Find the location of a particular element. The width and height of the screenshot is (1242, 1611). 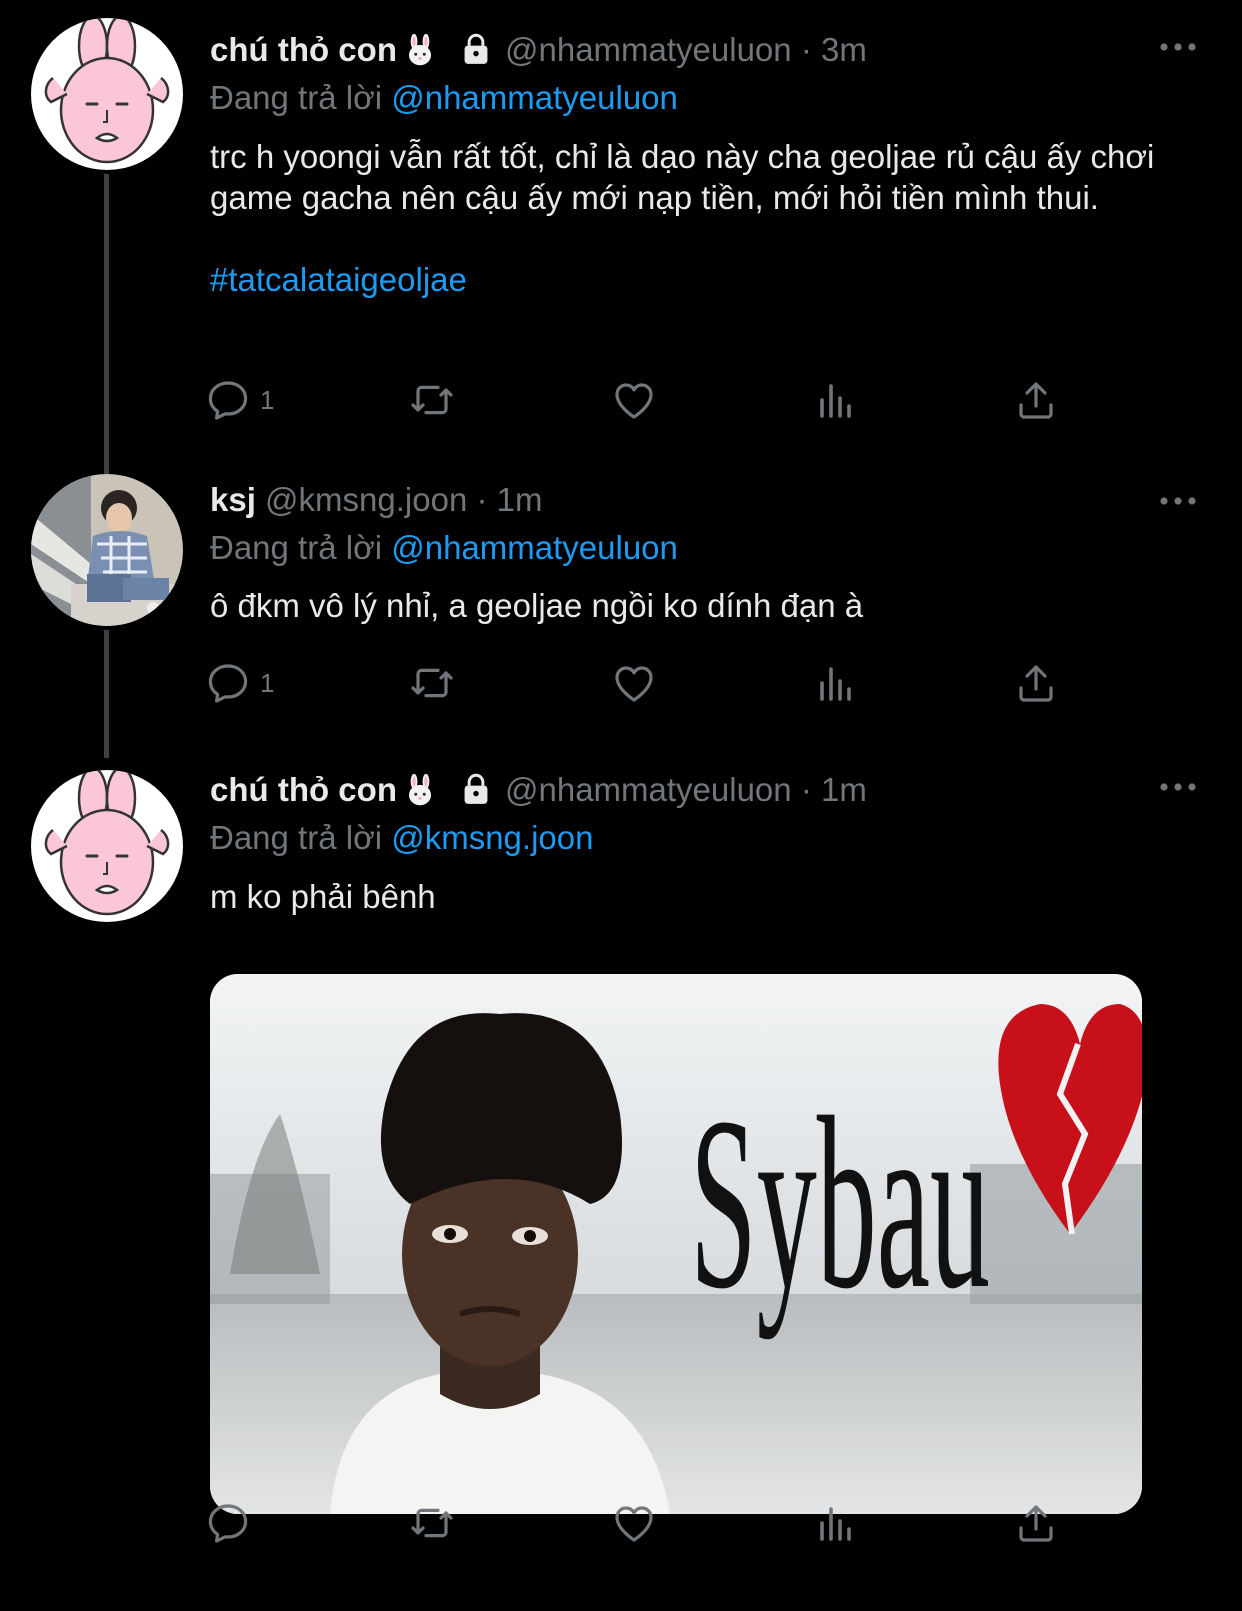

tweet-header: ksj @kmsng.joon · 1m is located at coordinates (376, 500).